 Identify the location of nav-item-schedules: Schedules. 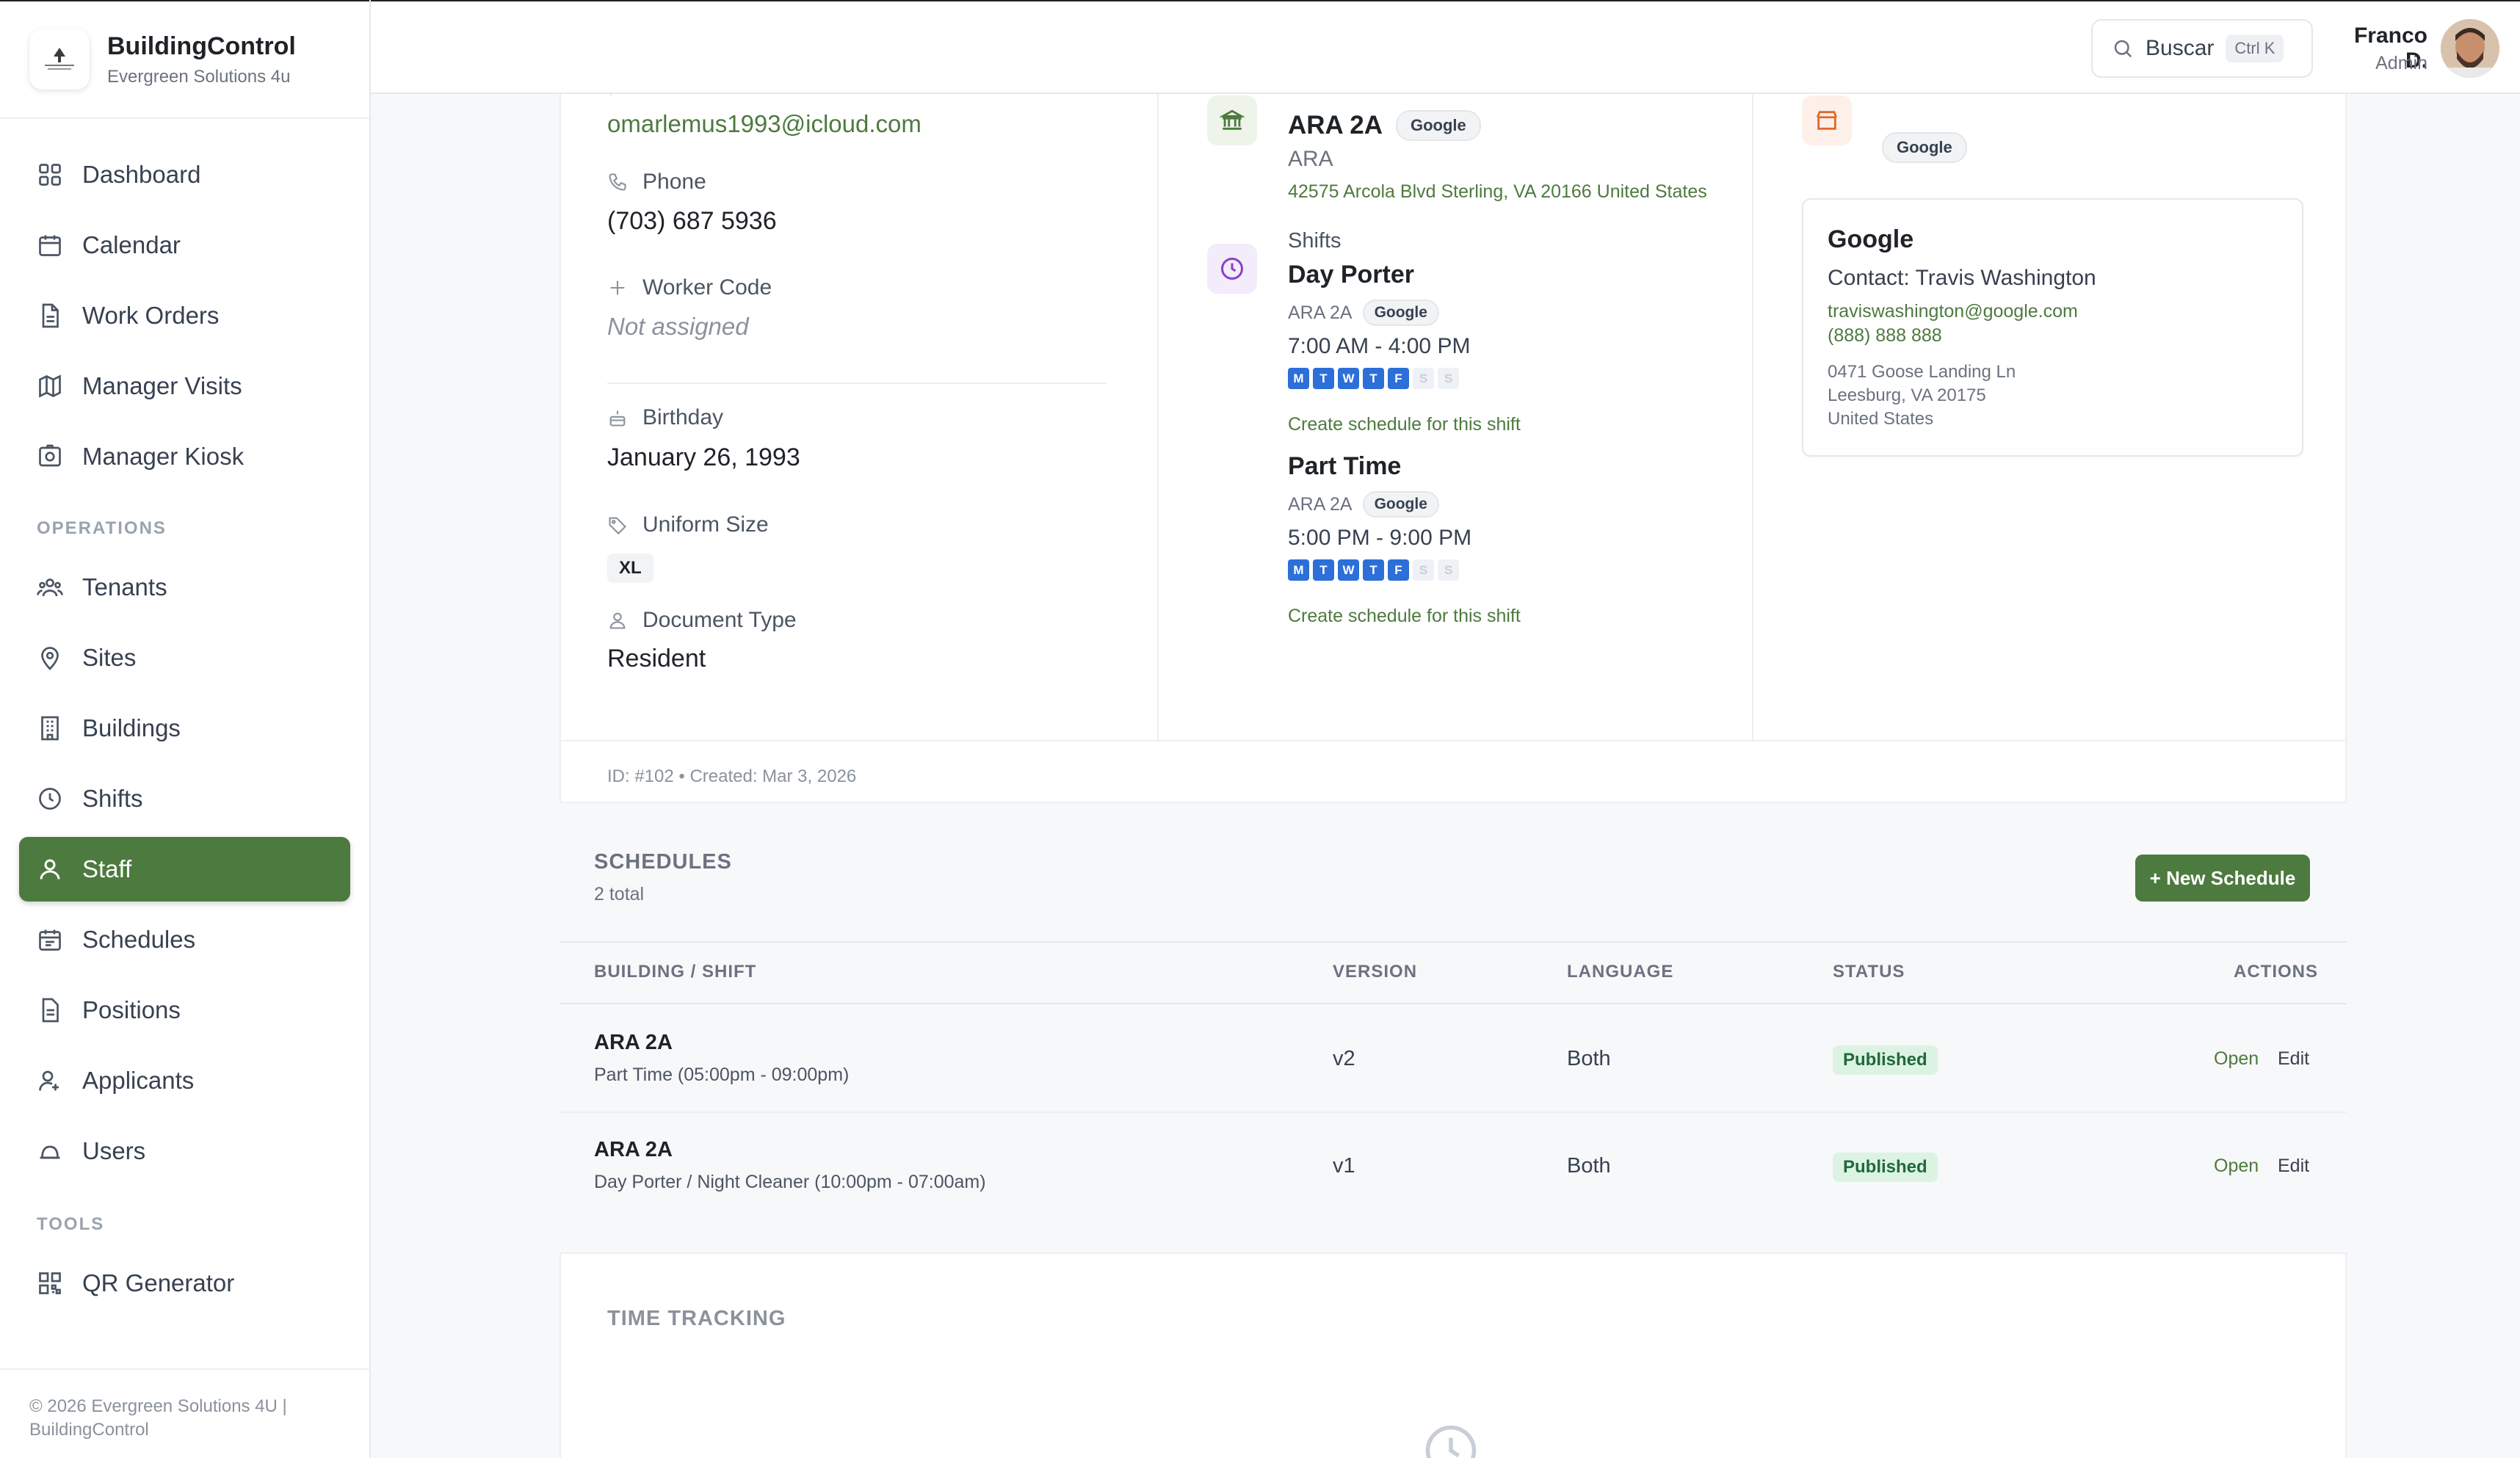
(184, 939).